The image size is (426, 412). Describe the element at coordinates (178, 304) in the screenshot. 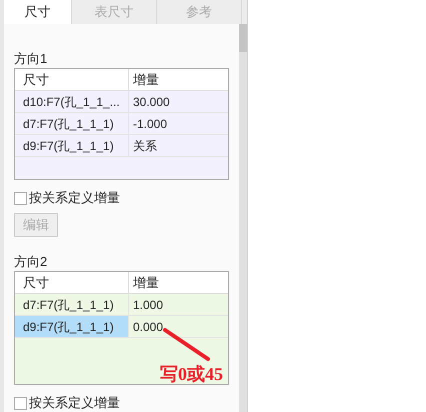

I see `table-cell: 1.000` at that location.